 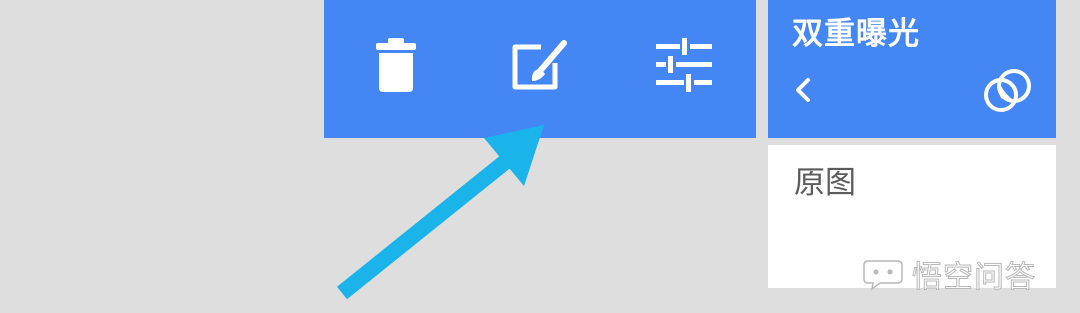 I want to click on delete-button, so click(x=396, y=65).